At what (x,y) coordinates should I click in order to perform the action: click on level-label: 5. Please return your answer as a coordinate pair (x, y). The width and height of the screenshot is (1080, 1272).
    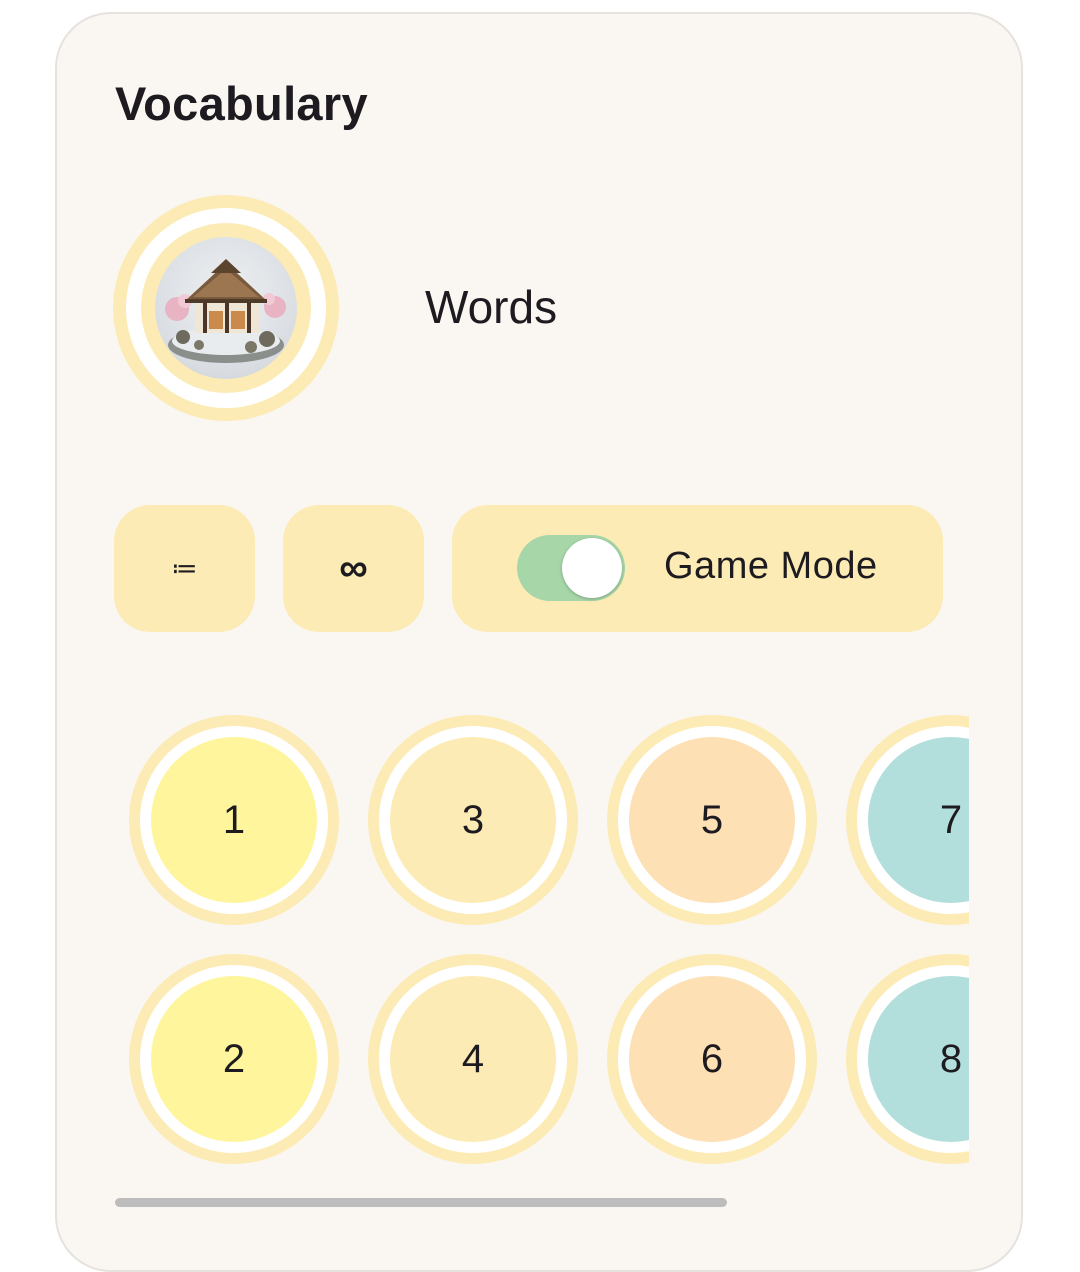
    Looking at the image, I should click on (712, 820).